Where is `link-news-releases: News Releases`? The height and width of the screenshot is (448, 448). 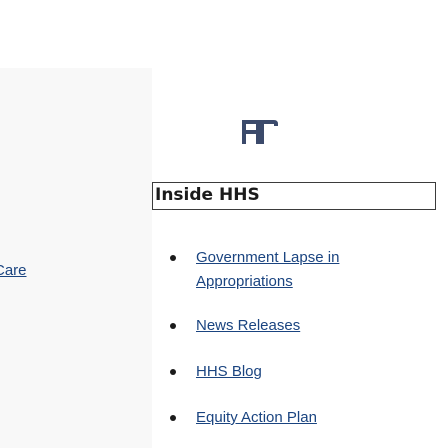
link-news-releases: News Releases is located at coordinates (248, 326).